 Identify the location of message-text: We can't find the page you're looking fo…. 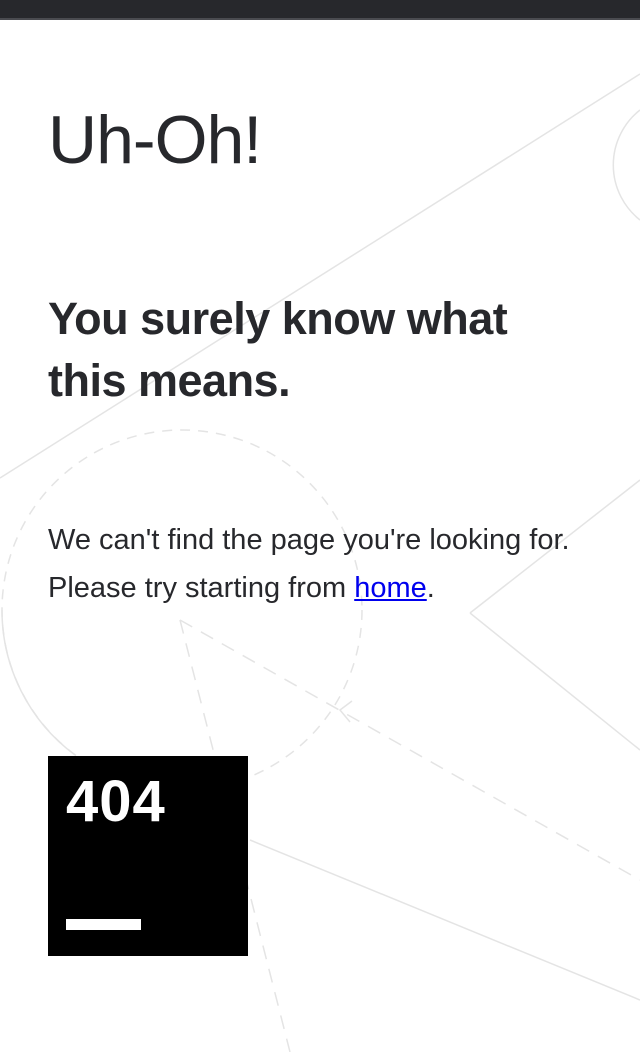
(309, 564).